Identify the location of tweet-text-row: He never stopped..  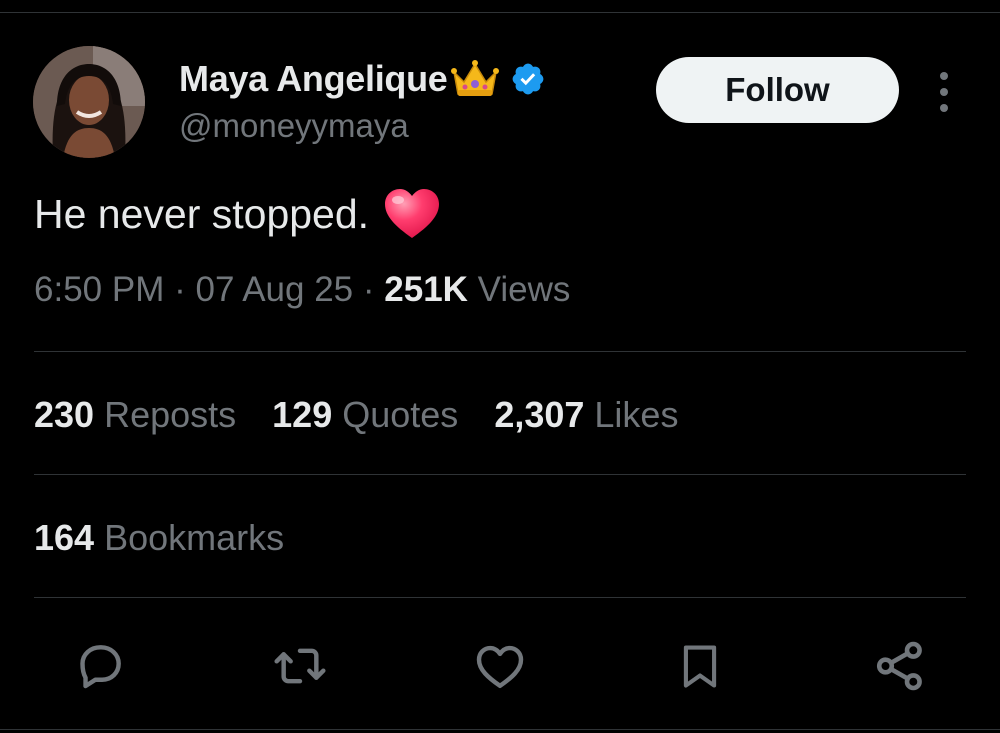
(237, 214).